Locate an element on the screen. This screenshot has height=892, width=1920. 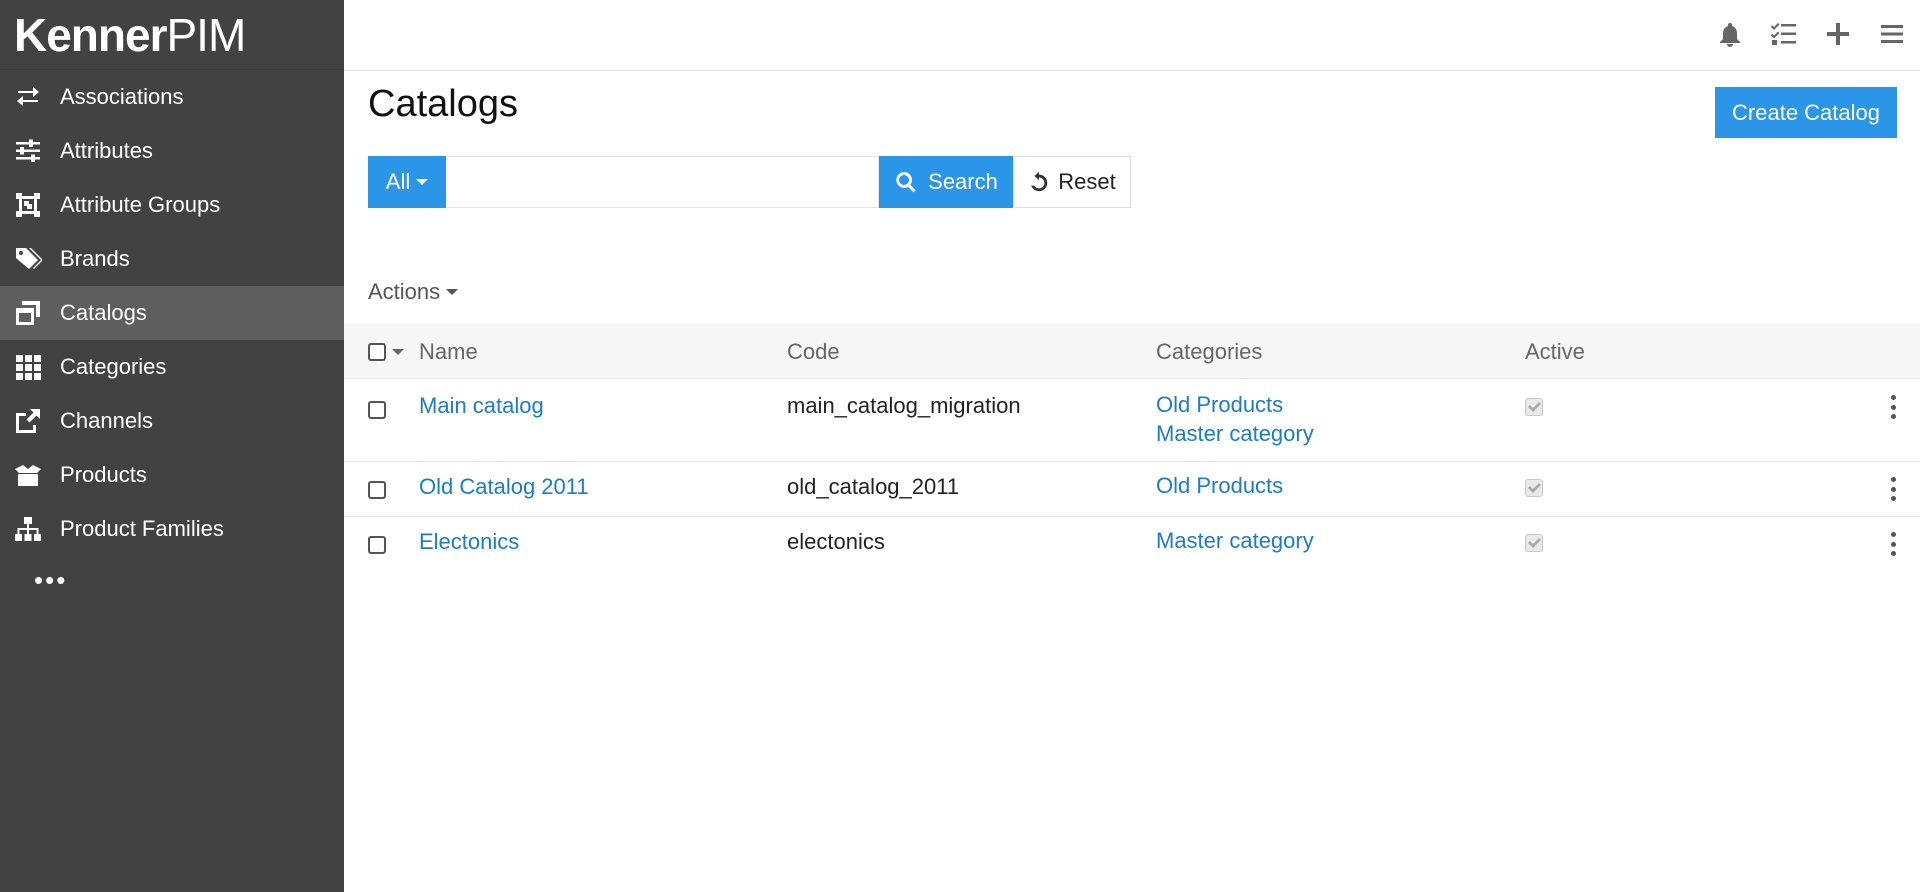
catalog-name-link: Old Catalog 2011 is located at coordinates (504, 487).